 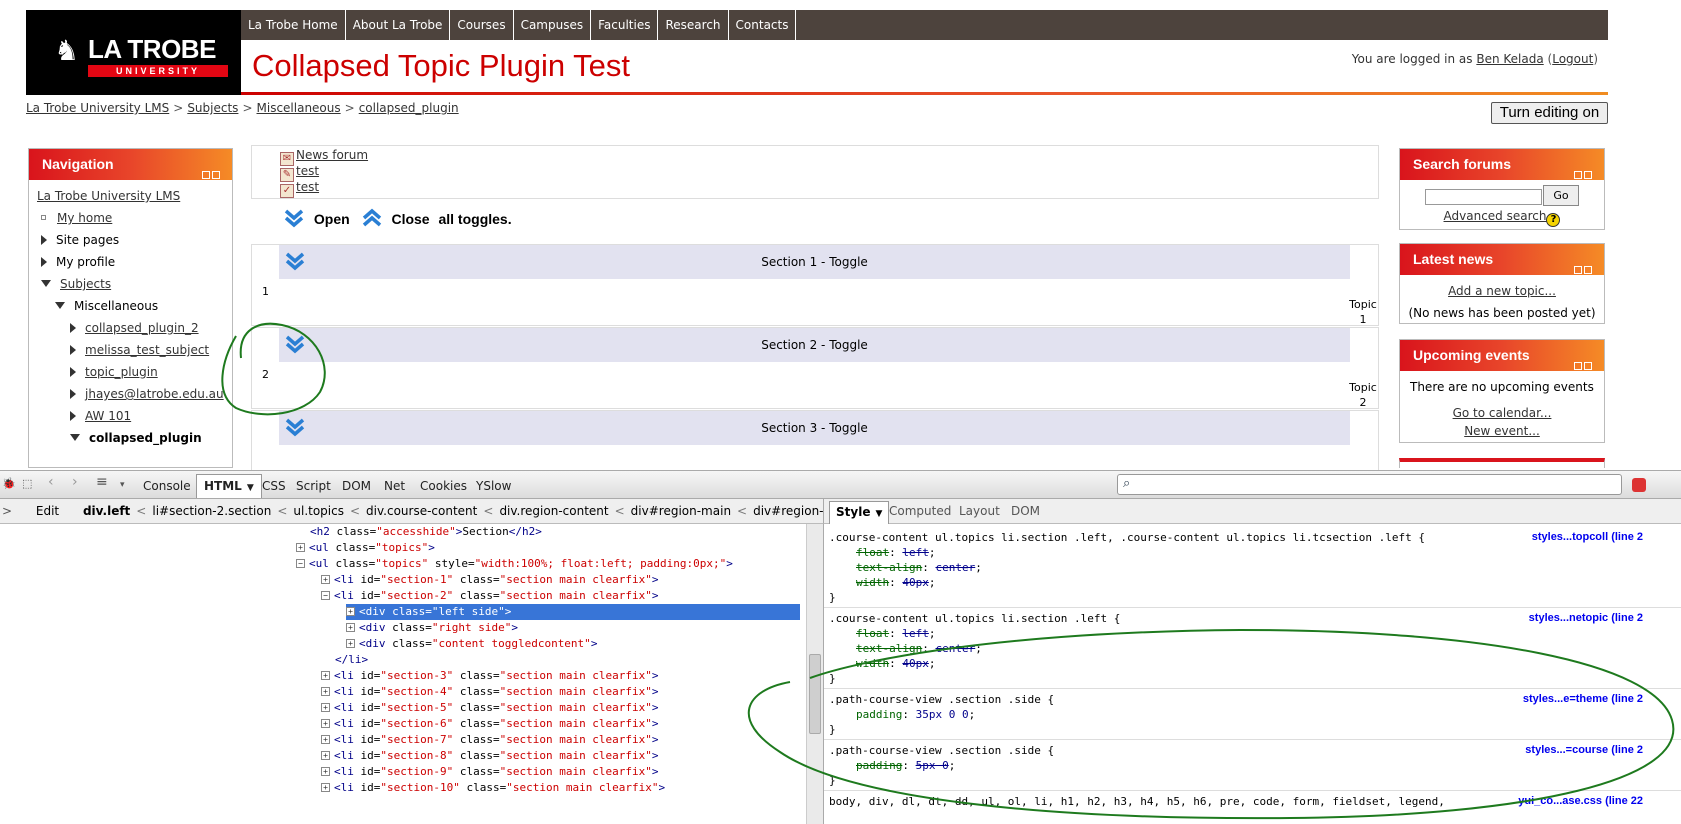 I want to click on firebug-tab-html: HTML ▼, so click(x=229, y=486).